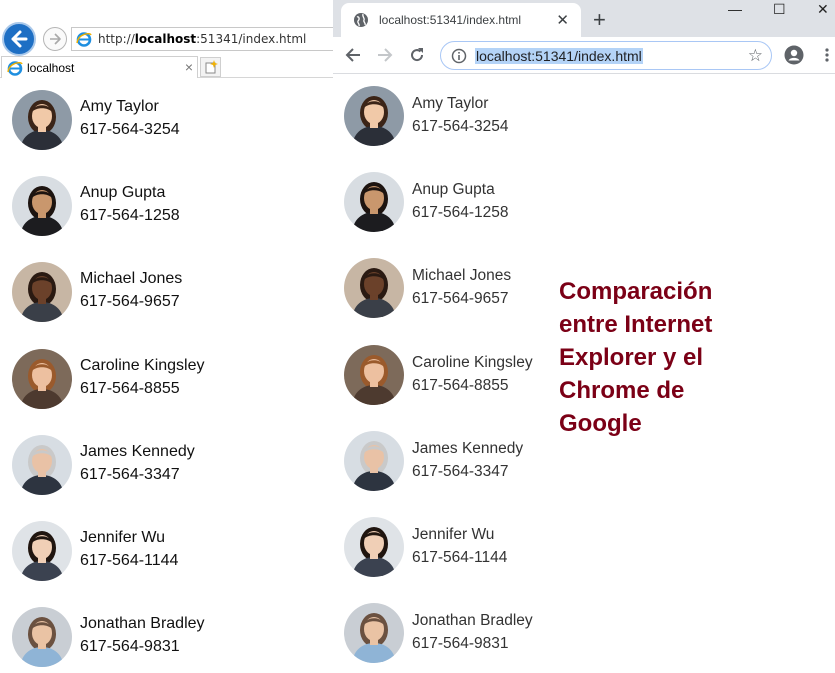 The width and height of the screenshot is (835, 673). I want to click on ie-tab-localhost: localhost ×, so click(99, 67).